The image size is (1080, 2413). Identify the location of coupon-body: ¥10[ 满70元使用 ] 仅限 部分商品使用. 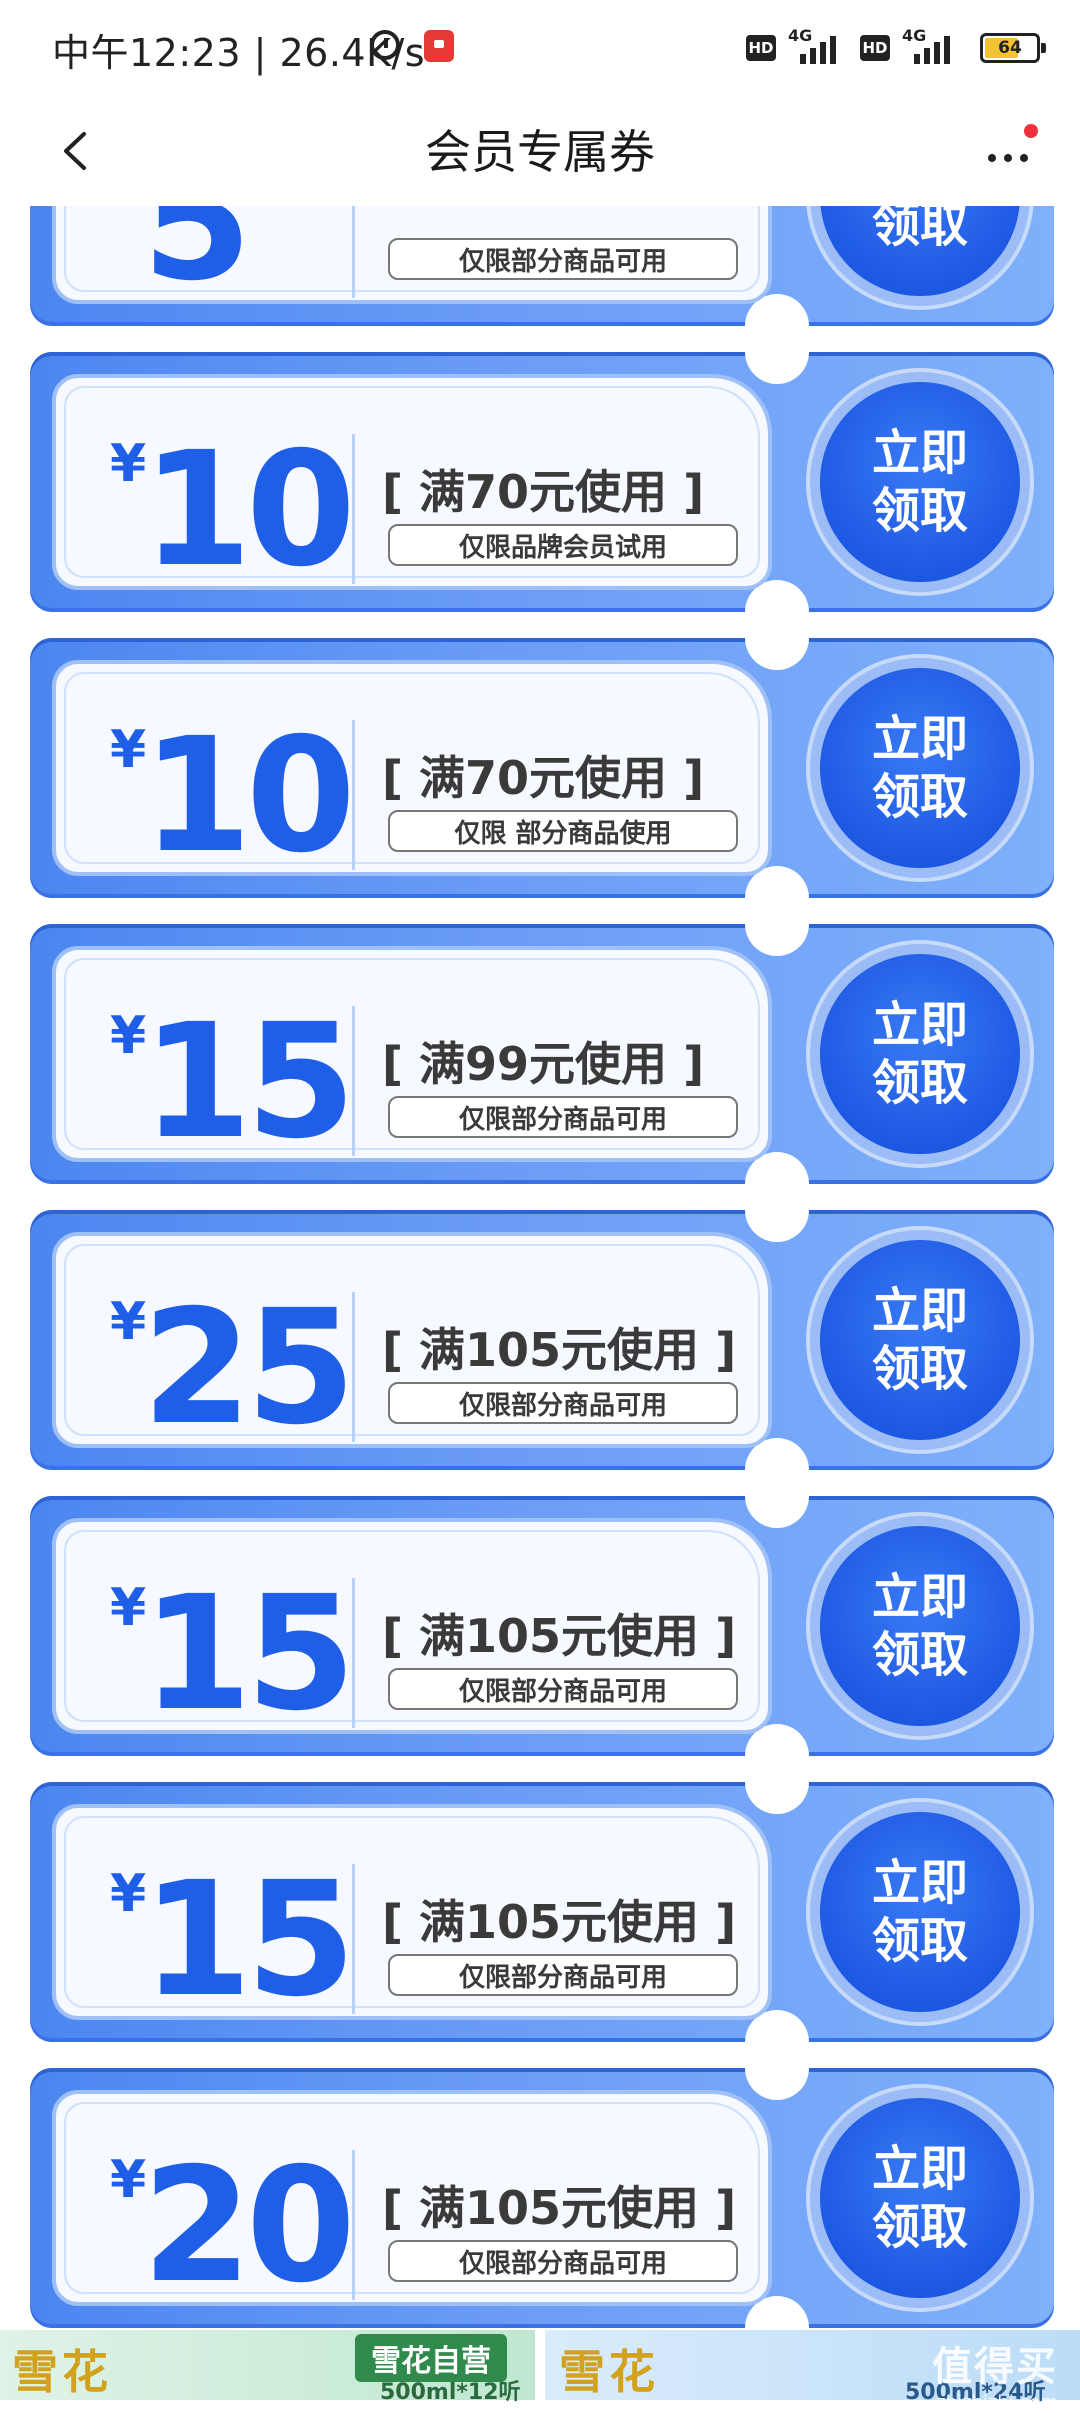
(412, 768).